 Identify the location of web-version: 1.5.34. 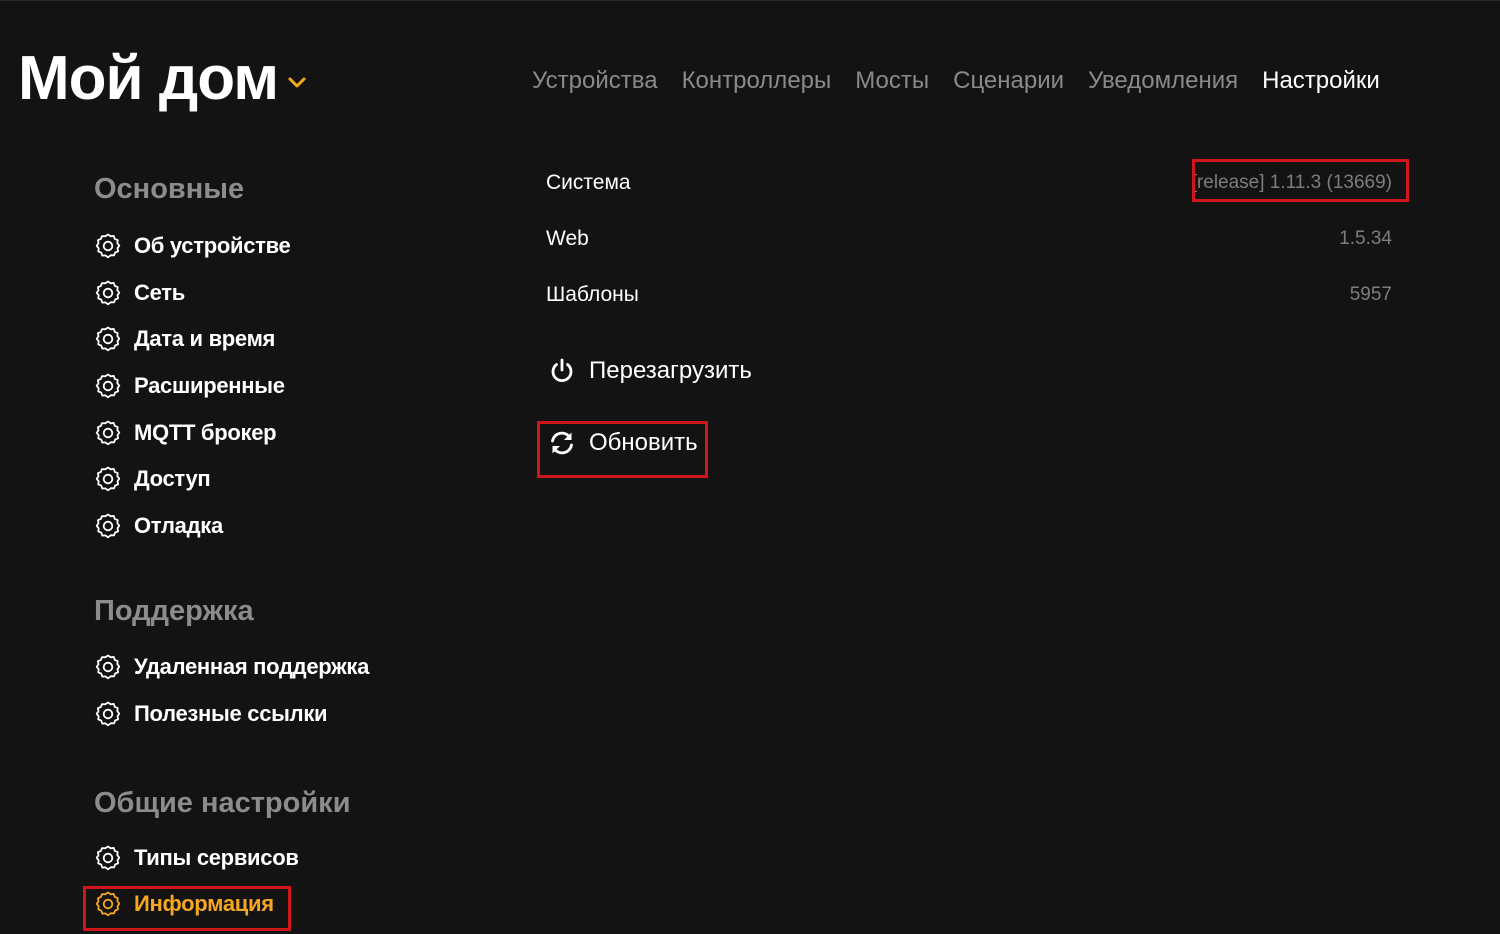
(1365, 238).